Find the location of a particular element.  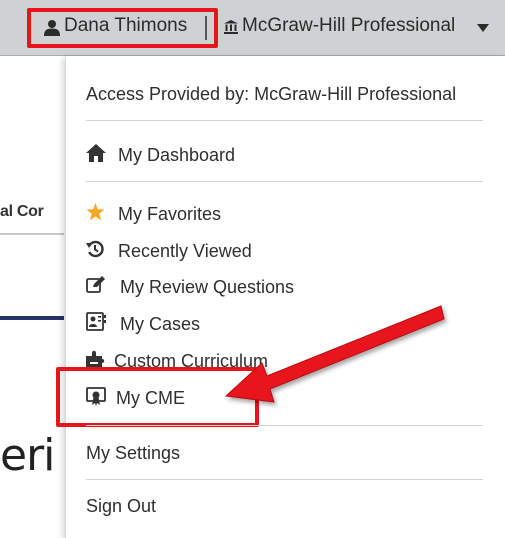

menu-item-my-settings: My Settings is located at coordinates (133, 453).